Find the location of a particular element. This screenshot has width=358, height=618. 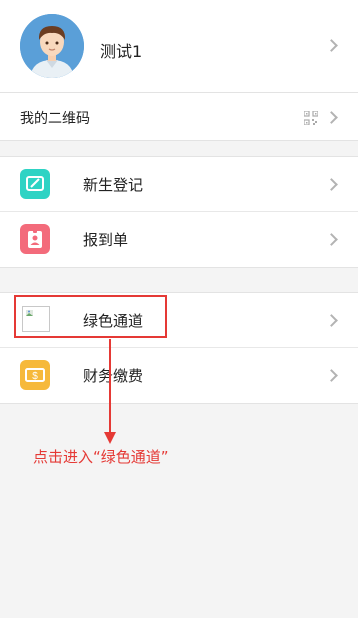

annotation-arrow is located at coordinates (110, 387).